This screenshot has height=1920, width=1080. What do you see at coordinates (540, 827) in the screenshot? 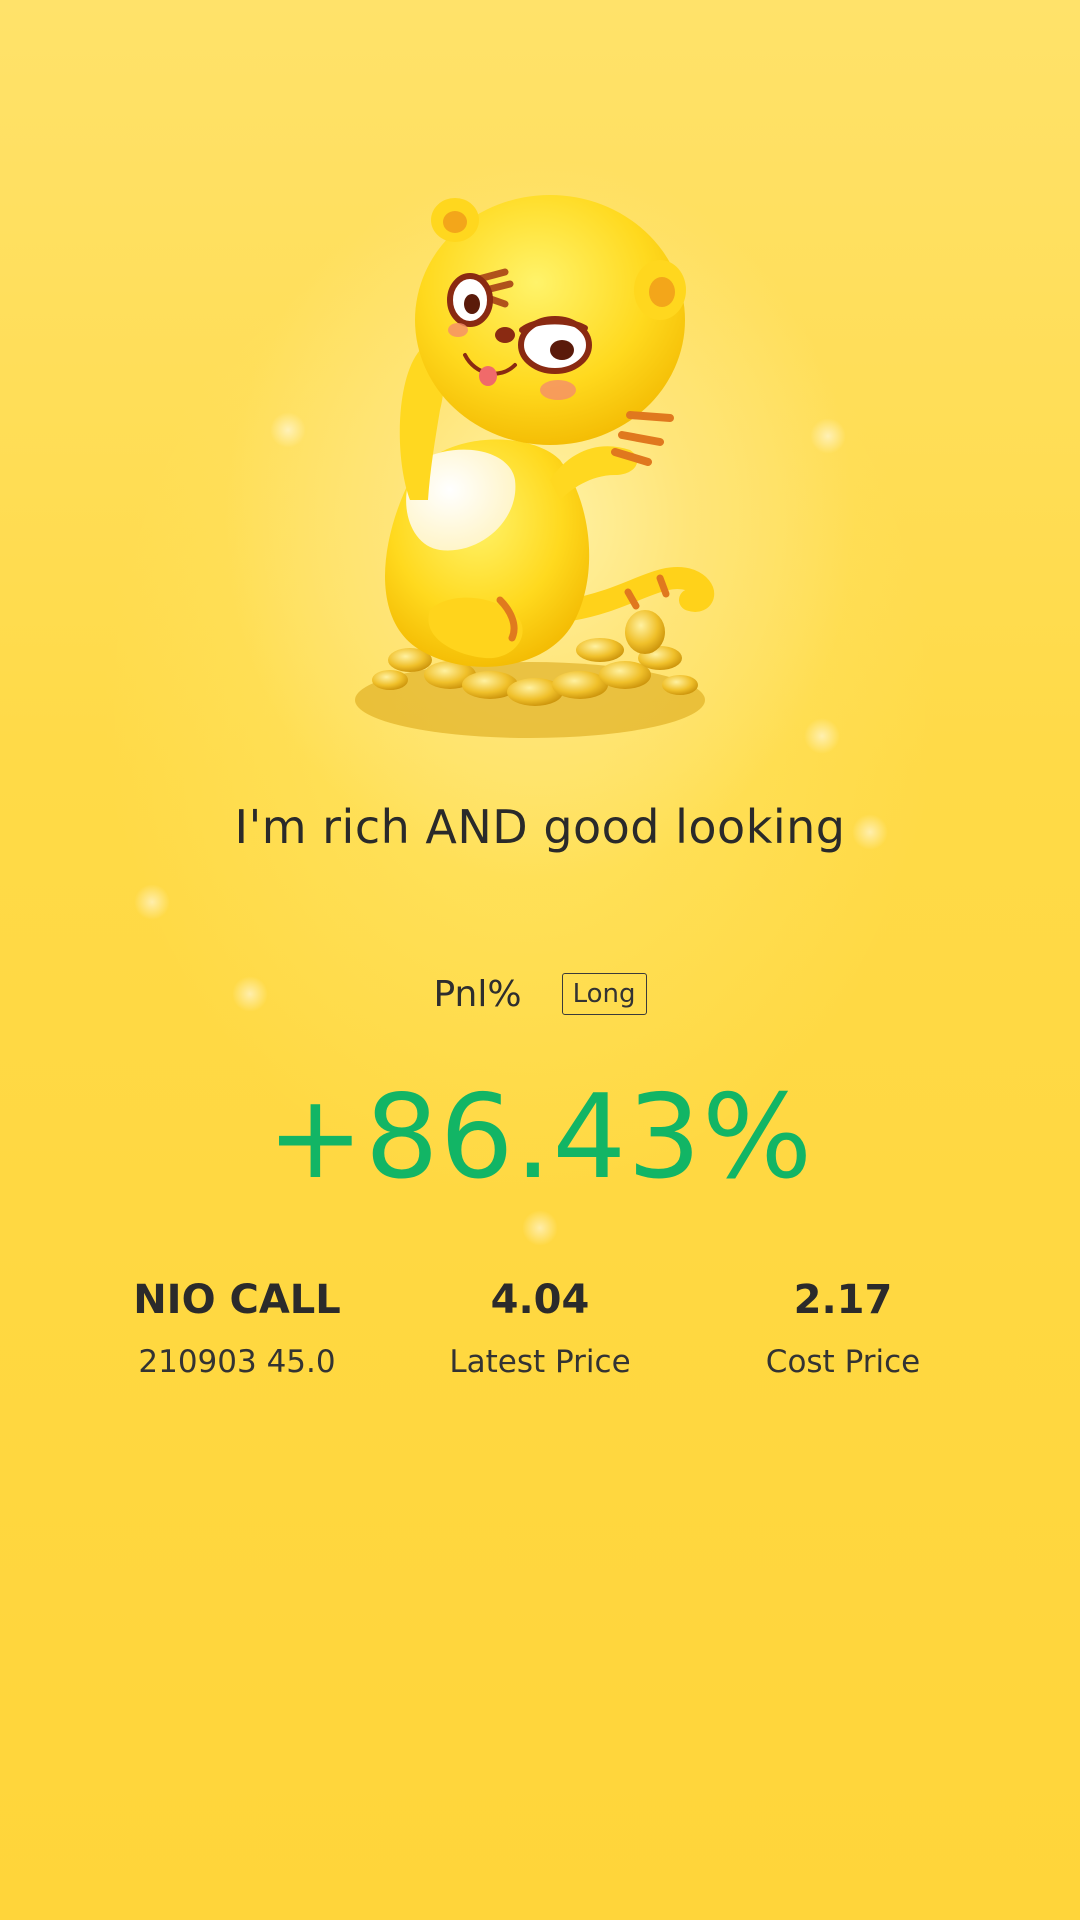
I see `headline: I'm rich AND good looking` at bounding box center [540, 827].